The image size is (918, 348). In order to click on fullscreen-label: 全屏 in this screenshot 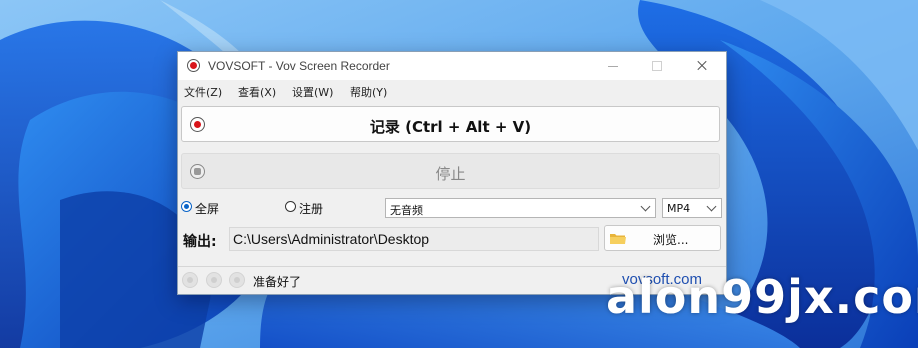, I will do `click(207, 209)`.